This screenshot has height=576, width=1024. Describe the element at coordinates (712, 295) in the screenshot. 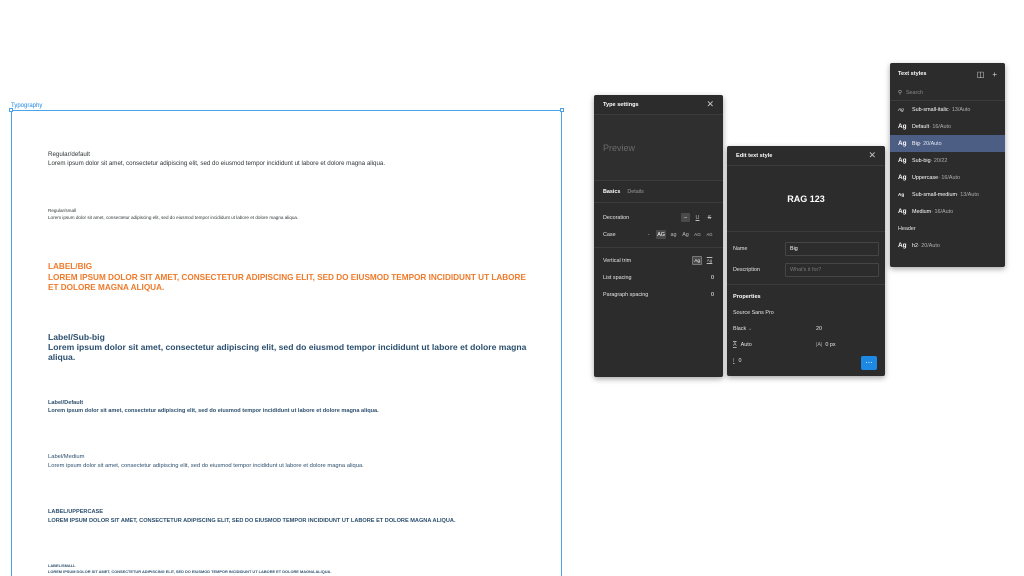

I see `paragraph-spacing-input: 0` at that location.